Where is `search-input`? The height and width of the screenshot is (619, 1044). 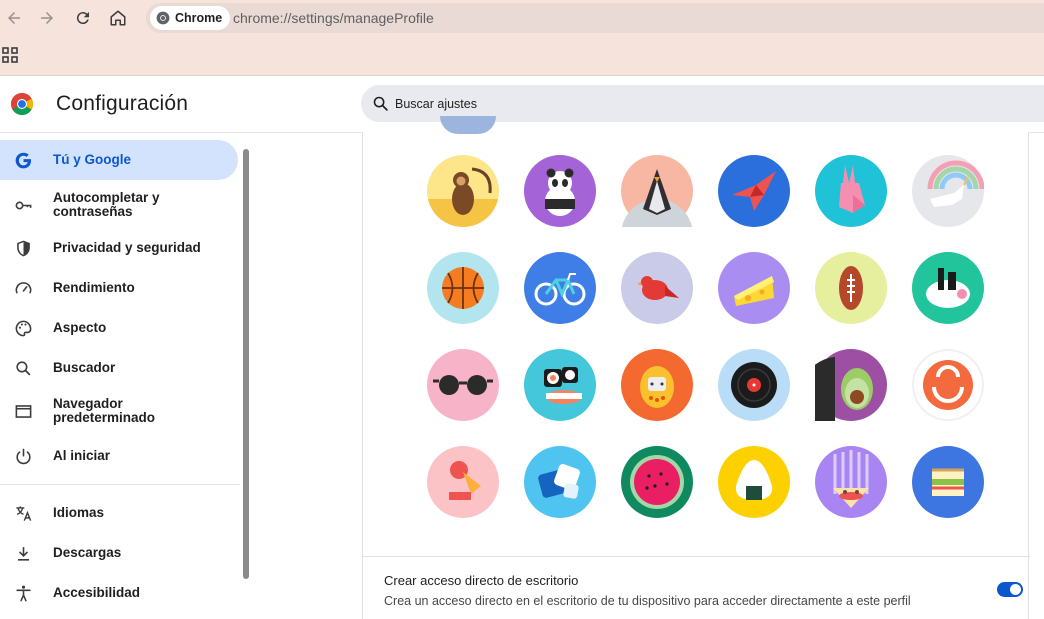
search-input is located at coordinates (695, 103).